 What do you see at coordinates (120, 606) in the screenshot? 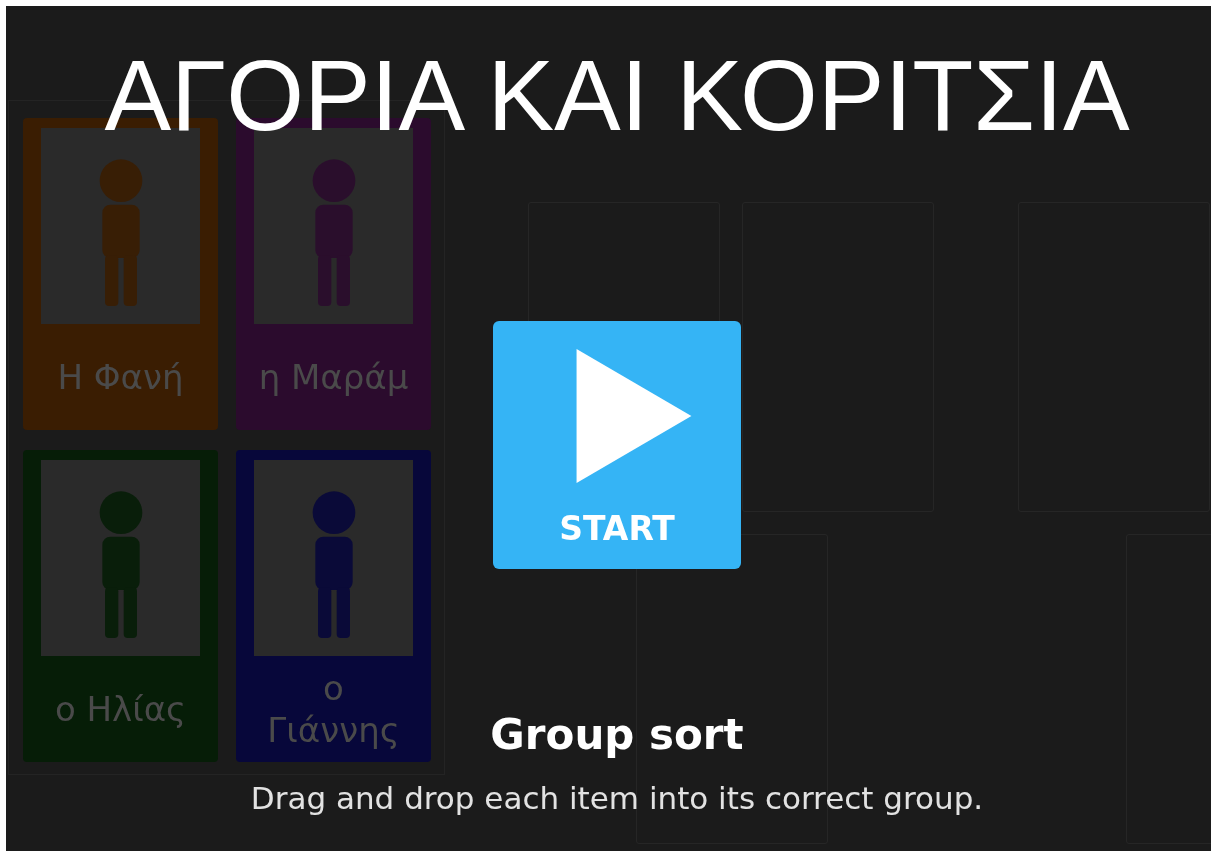
I see `name-card: ο Ηλίας` at bounding box center [120, 606].